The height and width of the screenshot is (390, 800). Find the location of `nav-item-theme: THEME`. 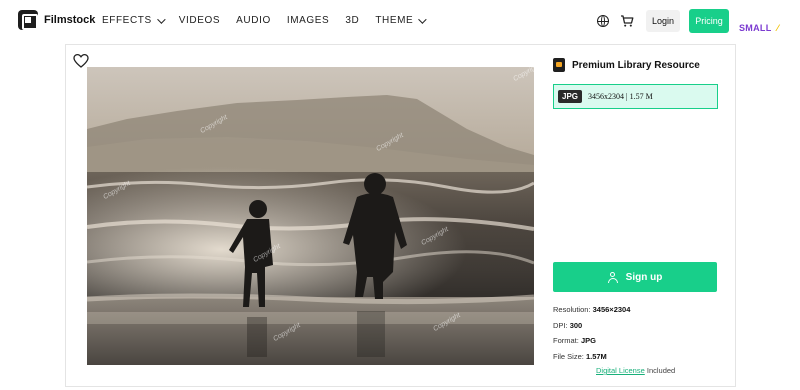

nav-item-theme: THEME is located at coordinates (401, 20).